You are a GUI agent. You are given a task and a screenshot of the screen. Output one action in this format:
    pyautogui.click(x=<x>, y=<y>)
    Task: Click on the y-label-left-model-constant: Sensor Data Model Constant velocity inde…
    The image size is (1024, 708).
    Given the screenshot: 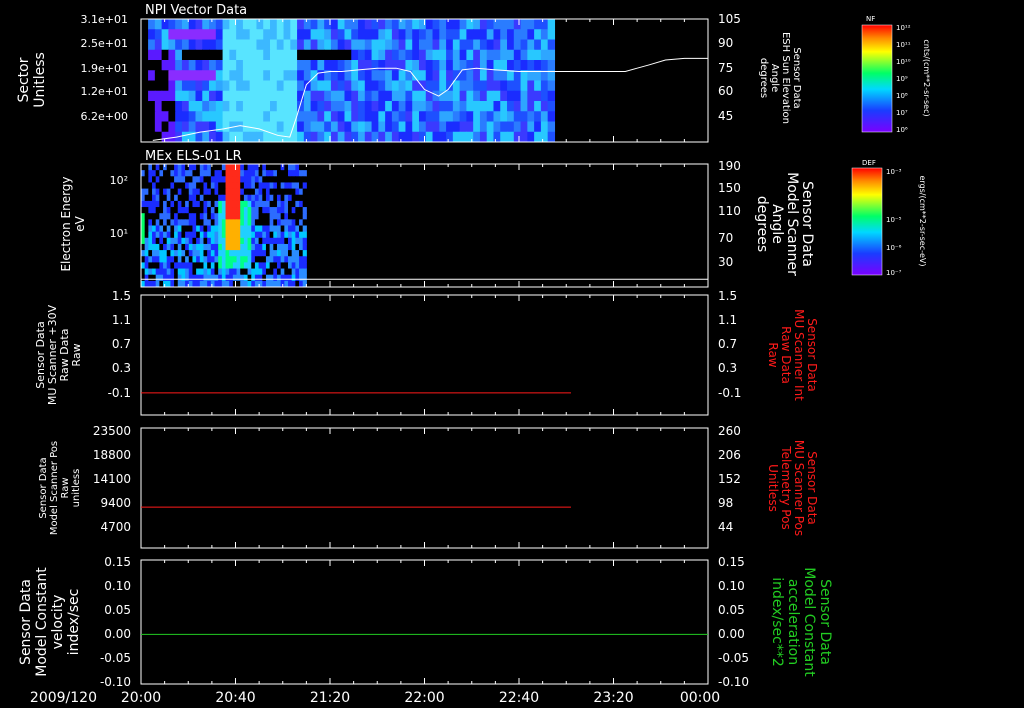 What is the action you would take?
    pyautogui.click(x=50, y=622)
    